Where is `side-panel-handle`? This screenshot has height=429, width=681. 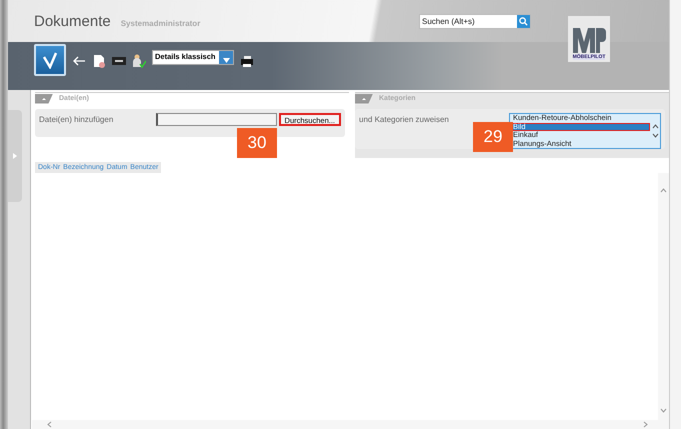 side-panel-handle is located at coordinates (15, 156).